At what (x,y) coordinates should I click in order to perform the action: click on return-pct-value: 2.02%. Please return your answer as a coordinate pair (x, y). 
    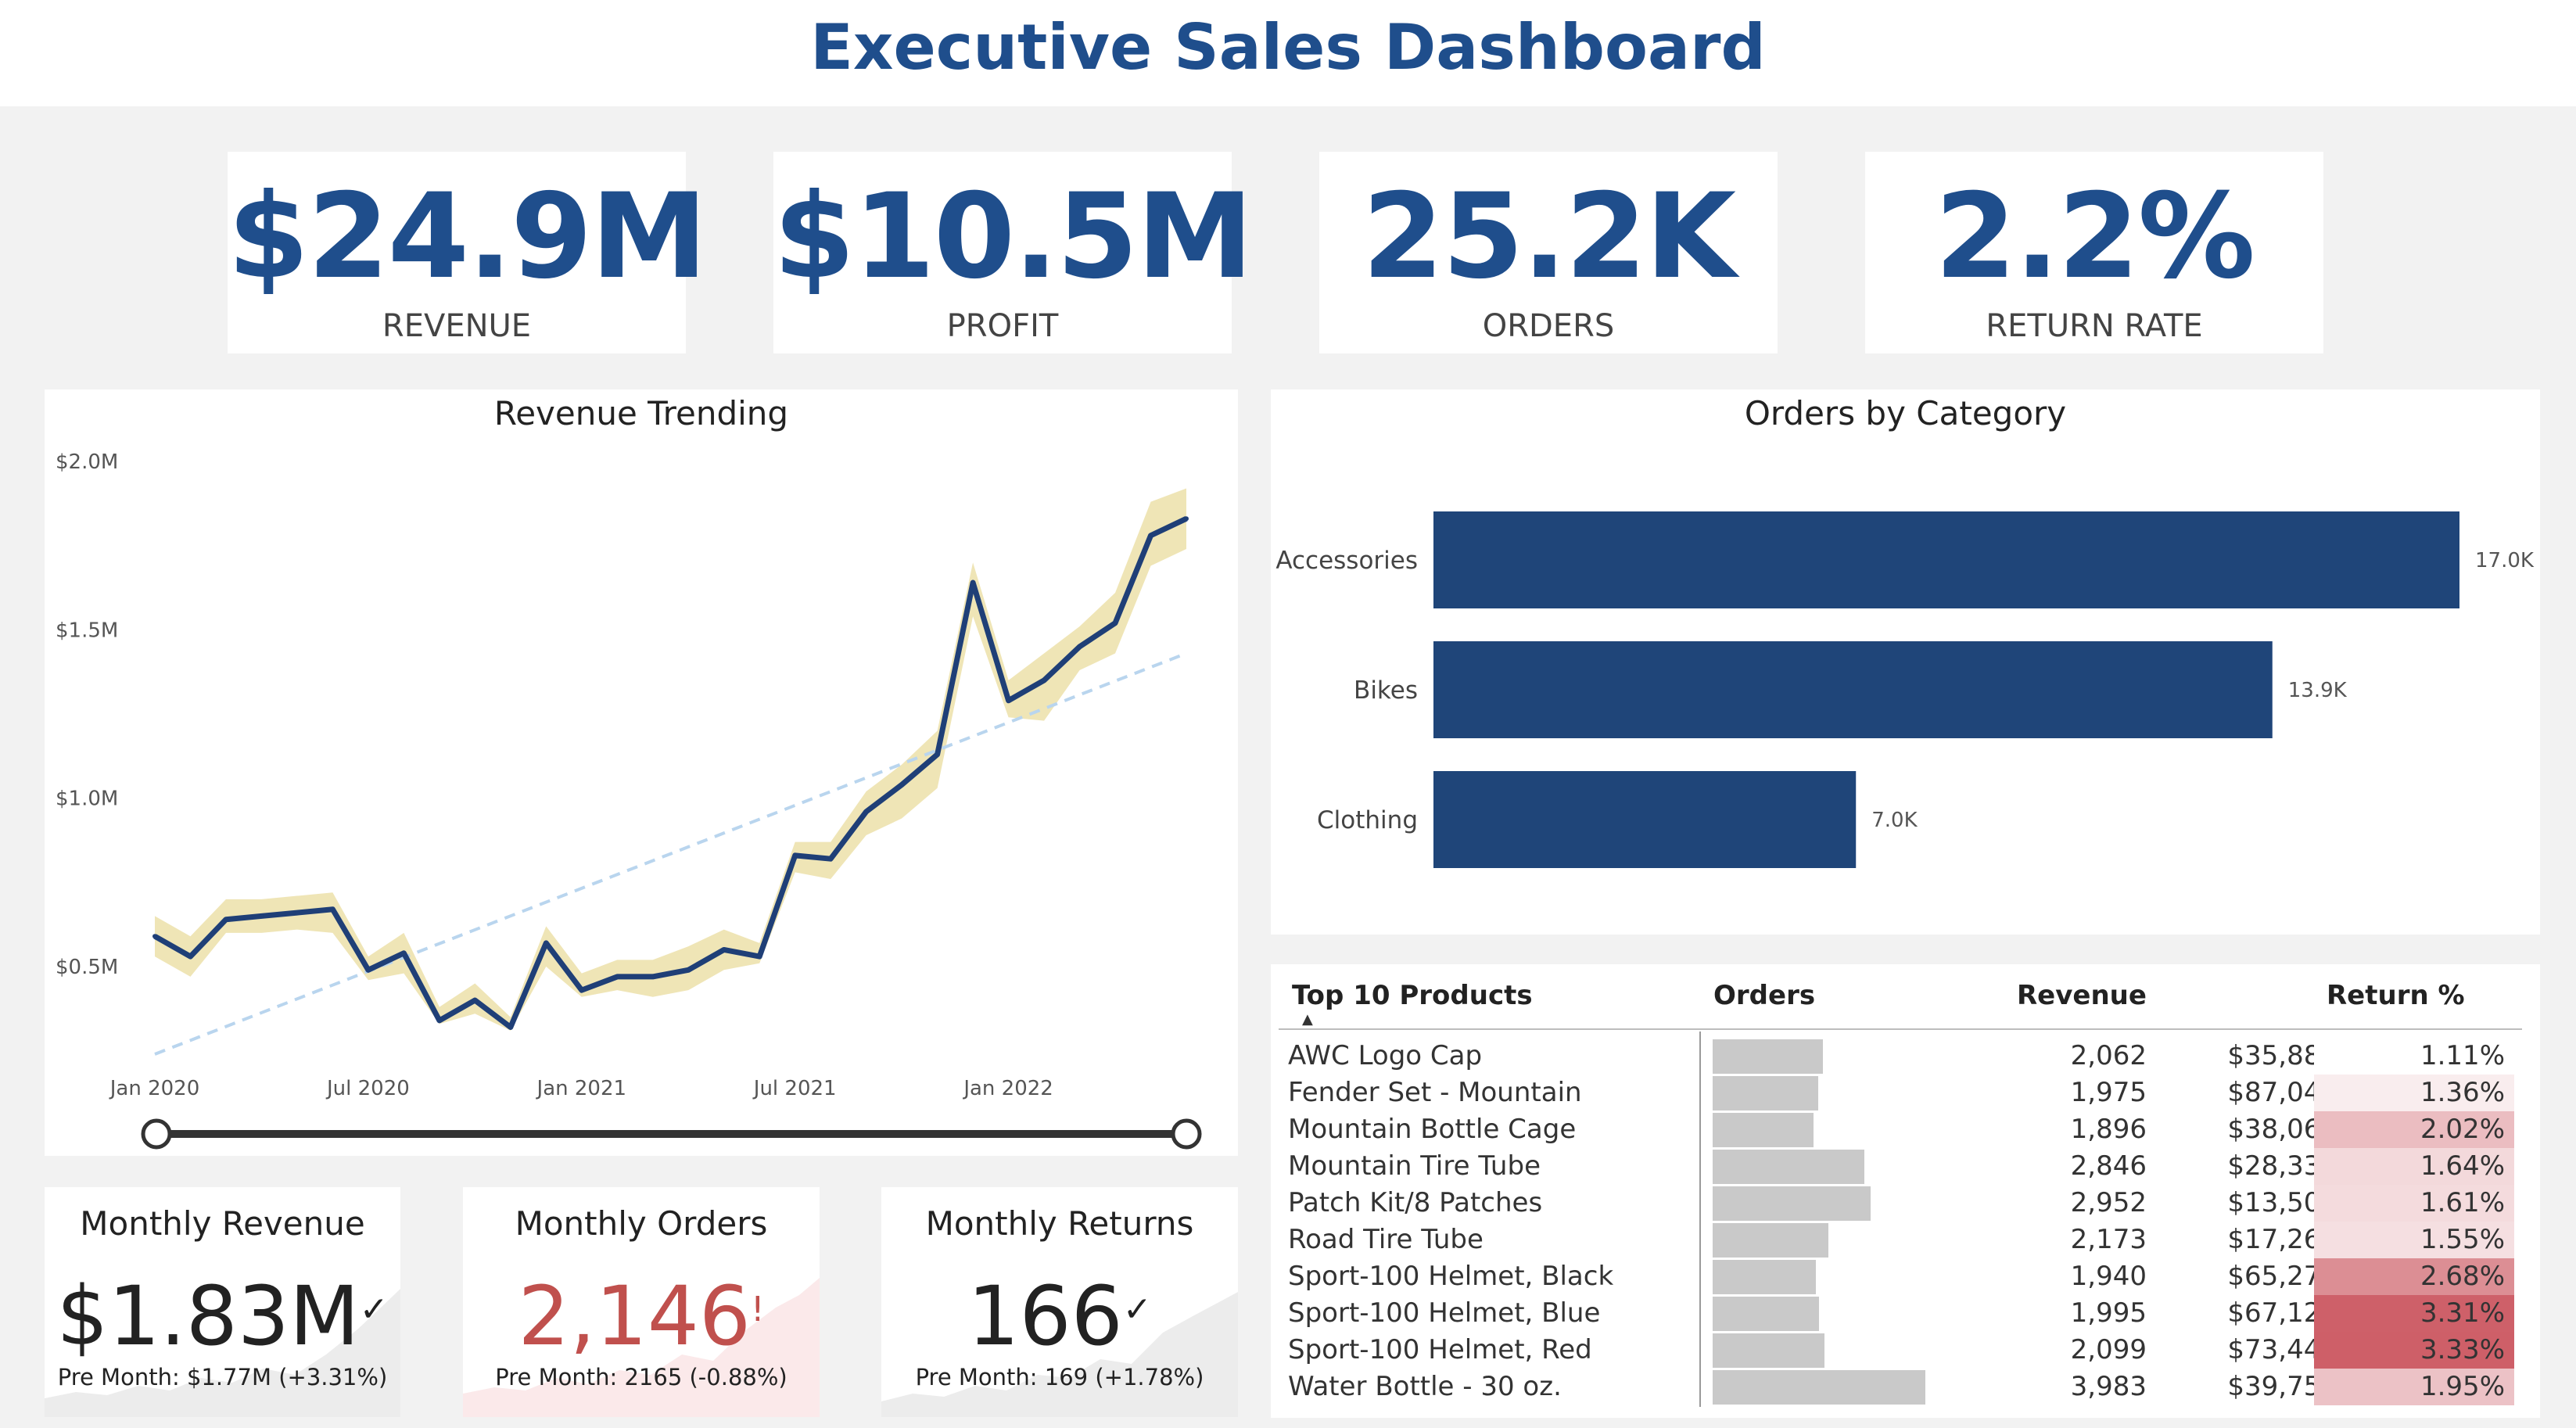
    Looking at the image, I should click on (2462, 1129).